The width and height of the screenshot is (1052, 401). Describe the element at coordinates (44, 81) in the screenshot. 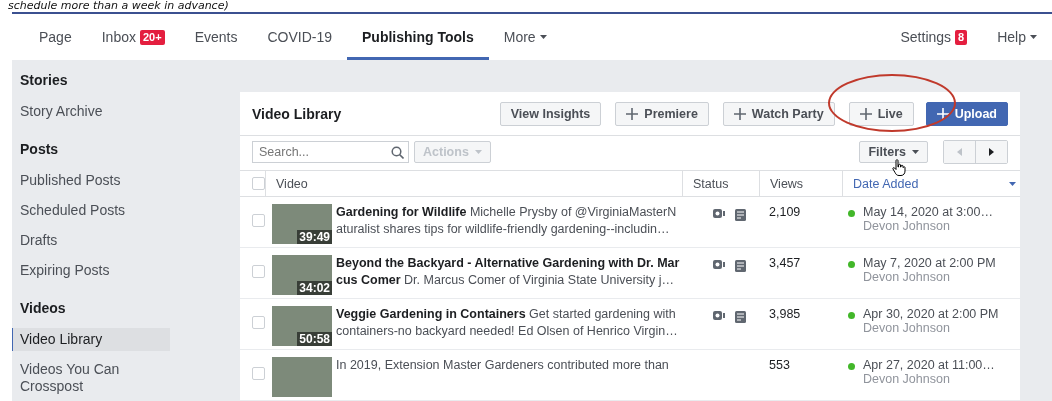

I see `section-heading: Stories` at that location.